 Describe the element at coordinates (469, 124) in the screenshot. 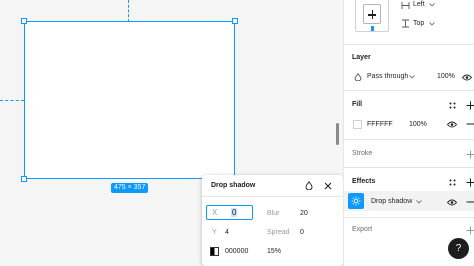

I see `remove-fill-icon` at that location.